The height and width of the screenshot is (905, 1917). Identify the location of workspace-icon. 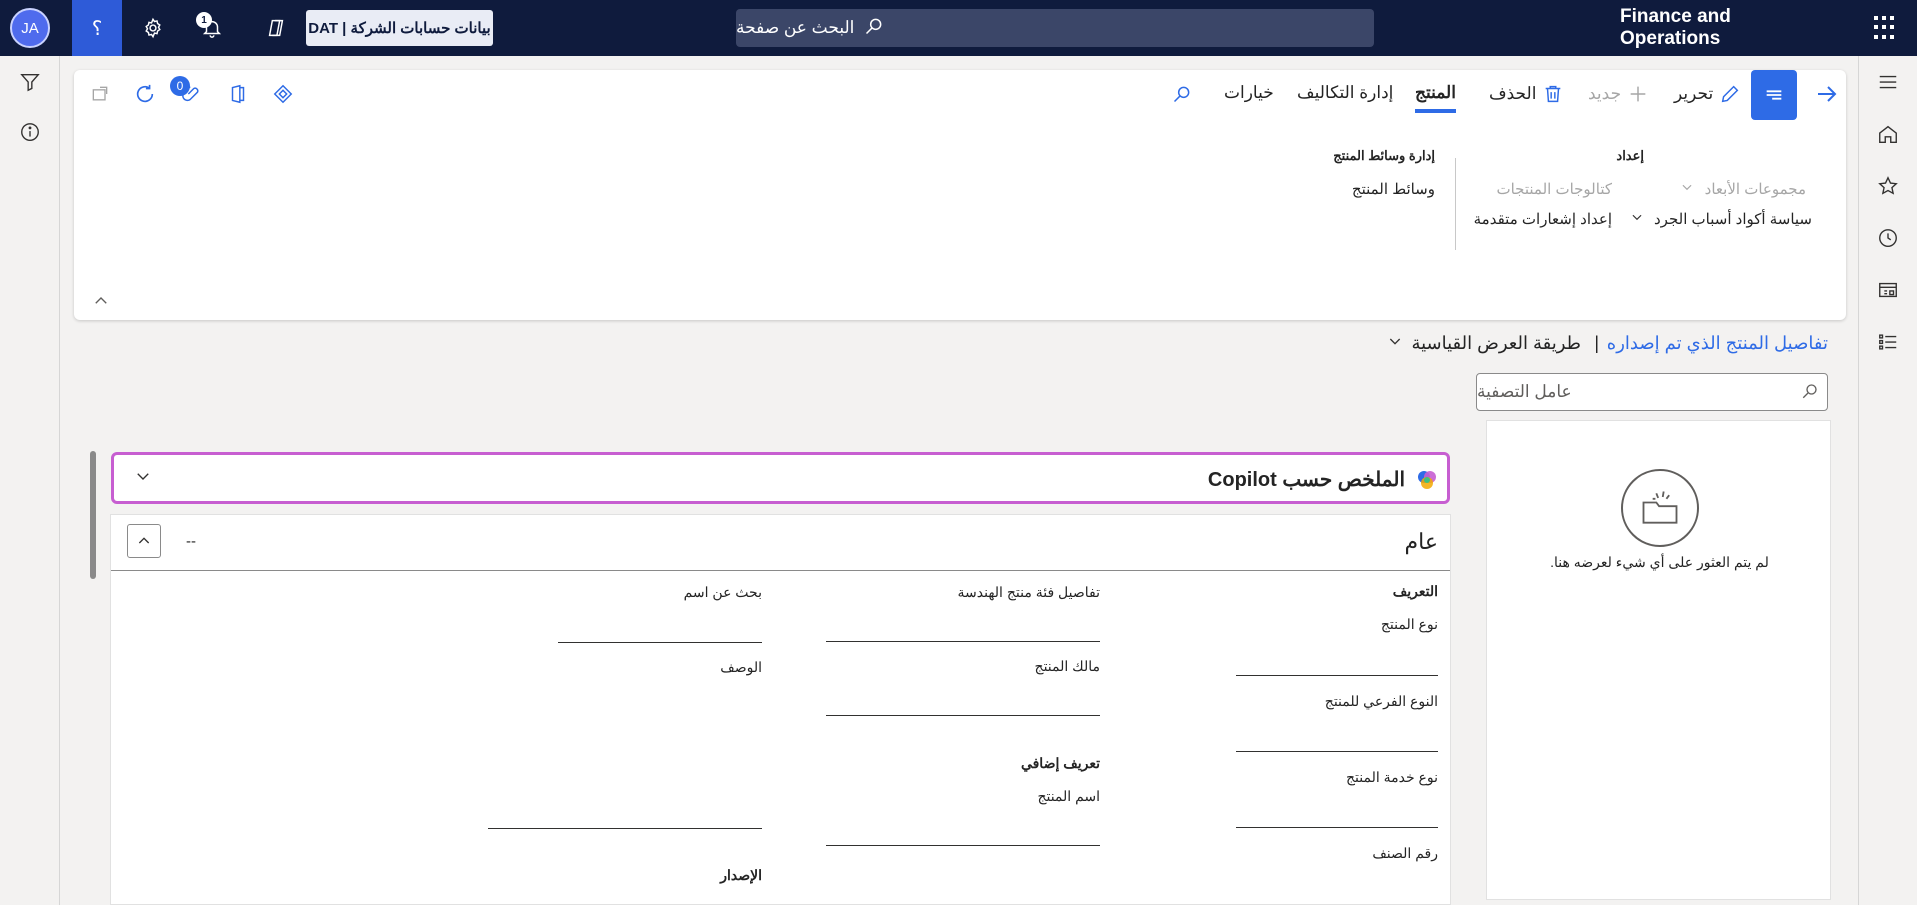
(1888, 290).